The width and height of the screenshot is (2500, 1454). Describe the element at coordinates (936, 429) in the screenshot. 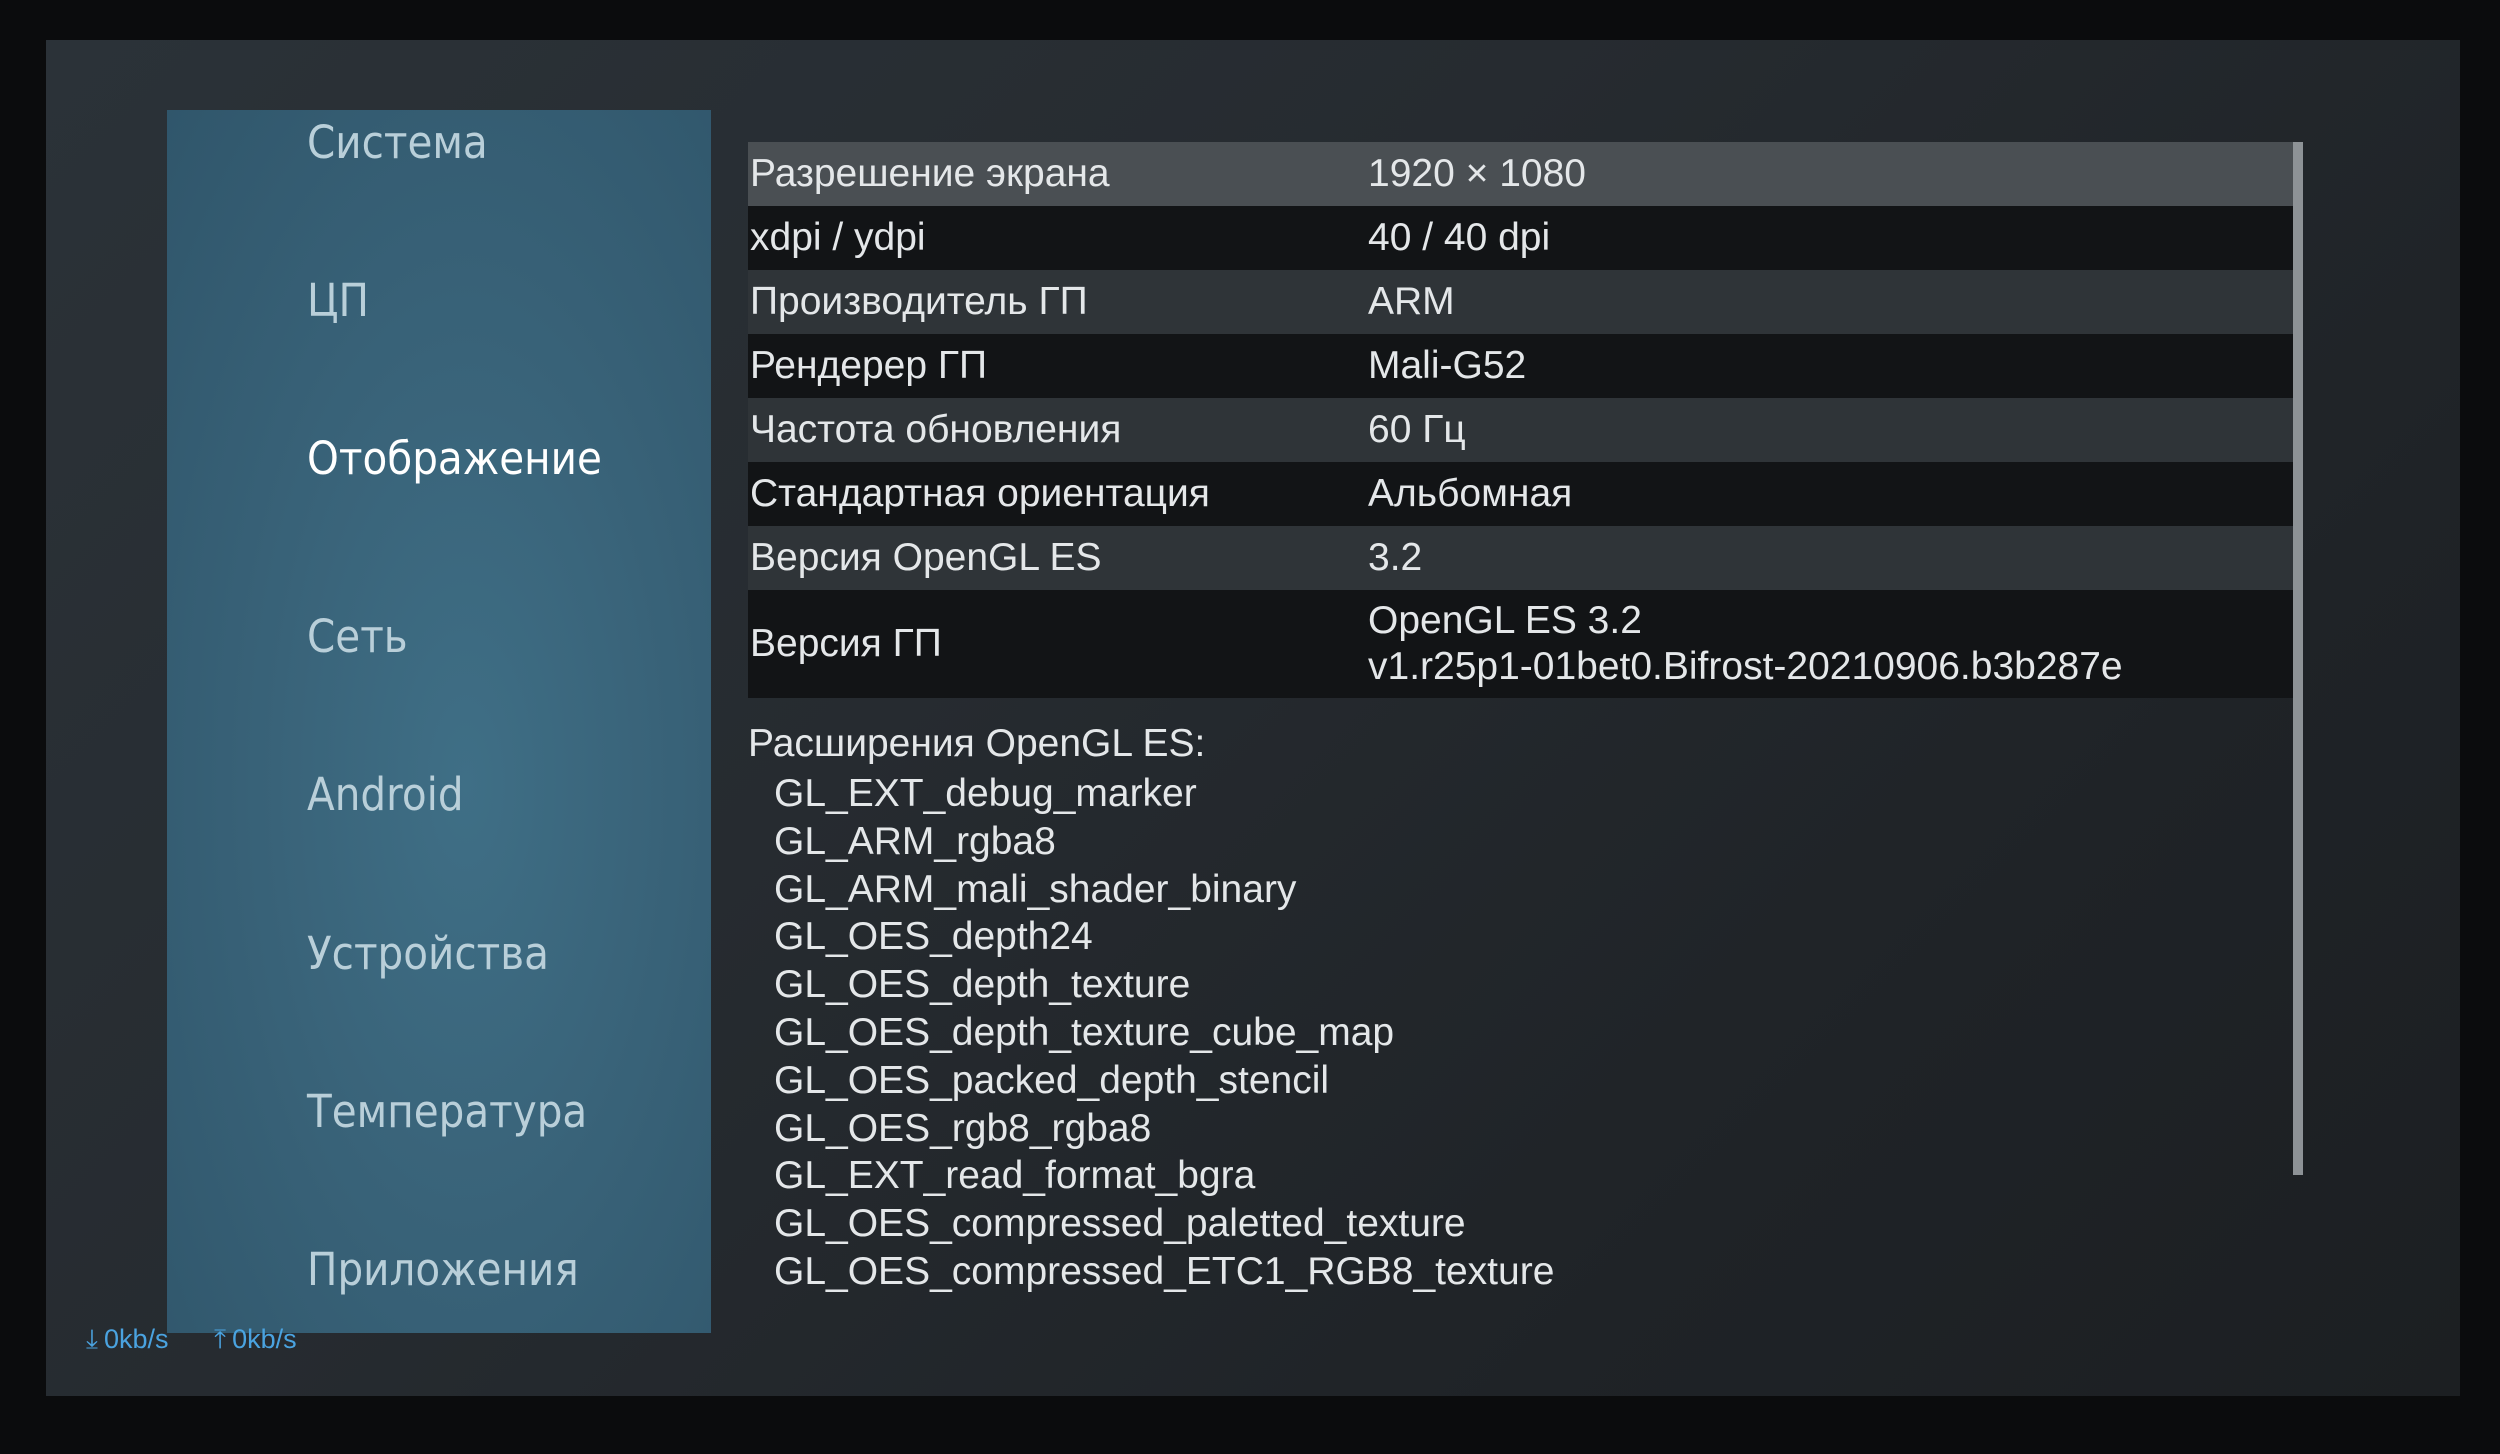

I see `info-key: Частота обновления` at that location.